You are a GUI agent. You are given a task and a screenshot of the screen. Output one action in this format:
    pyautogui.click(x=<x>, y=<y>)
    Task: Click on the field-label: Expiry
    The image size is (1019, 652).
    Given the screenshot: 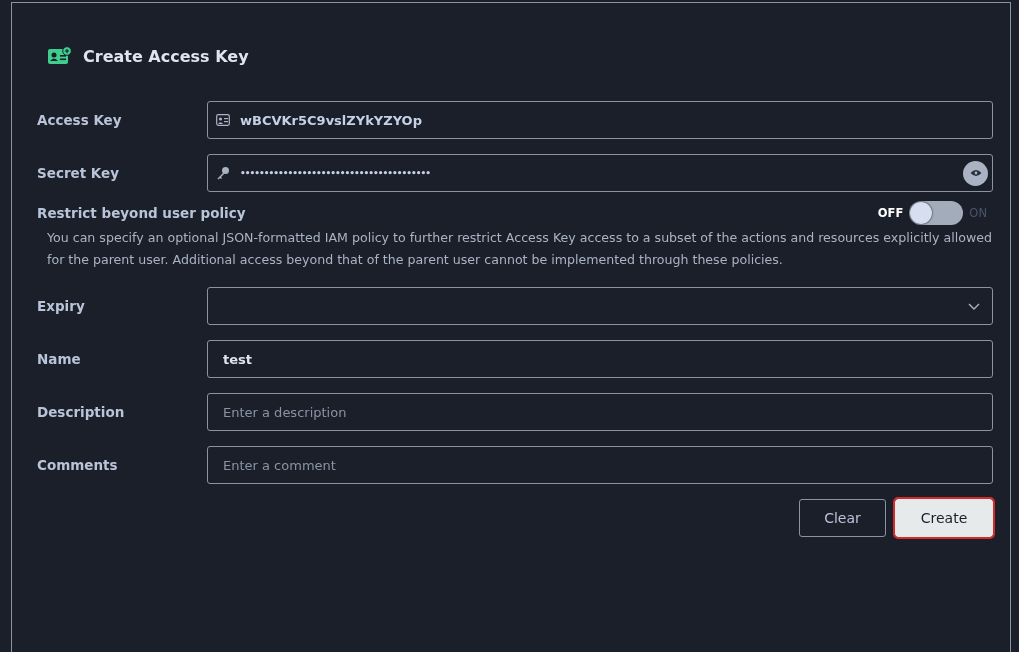 What is the action you would take?
    pyautogui.click(x=61, y=306)
    